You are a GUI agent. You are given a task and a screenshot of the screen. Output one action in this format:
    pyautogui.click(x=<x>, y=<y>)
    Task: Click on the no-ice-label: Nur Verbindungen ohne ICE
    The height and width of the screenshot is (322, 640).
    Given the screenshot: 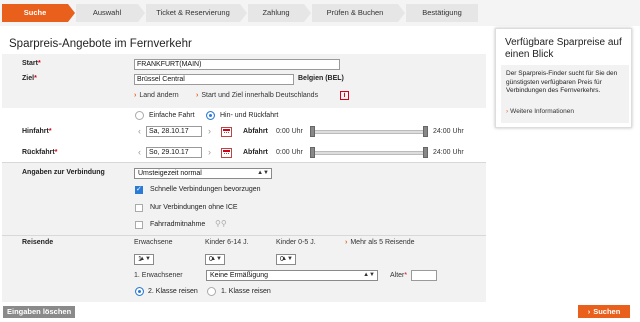 What is the action you would take?
    pyautogui.click(x=194, y=207)
    